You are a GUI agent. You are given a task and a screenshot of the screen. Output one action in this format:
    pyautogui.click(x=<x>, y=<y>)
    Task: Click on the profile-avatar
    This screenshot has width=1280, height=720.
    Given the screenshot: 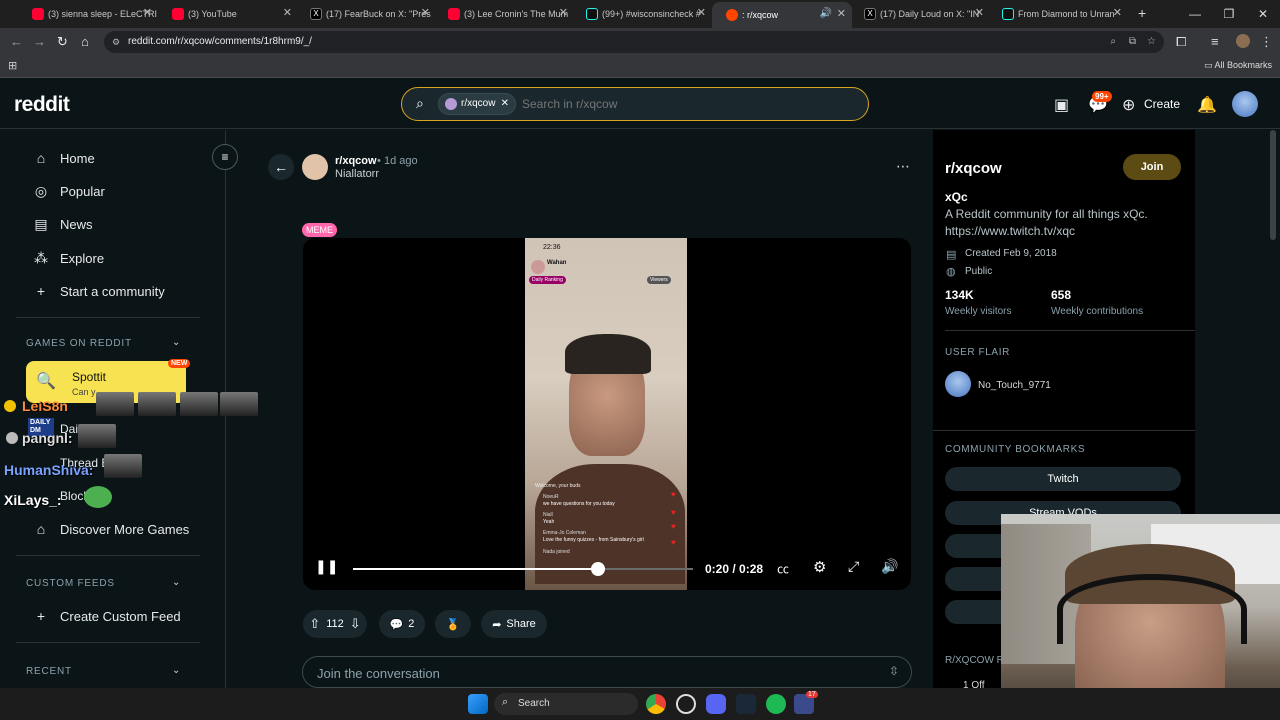 What is the action you would take?
    pyautogui.click(x=1243, y=41)
    